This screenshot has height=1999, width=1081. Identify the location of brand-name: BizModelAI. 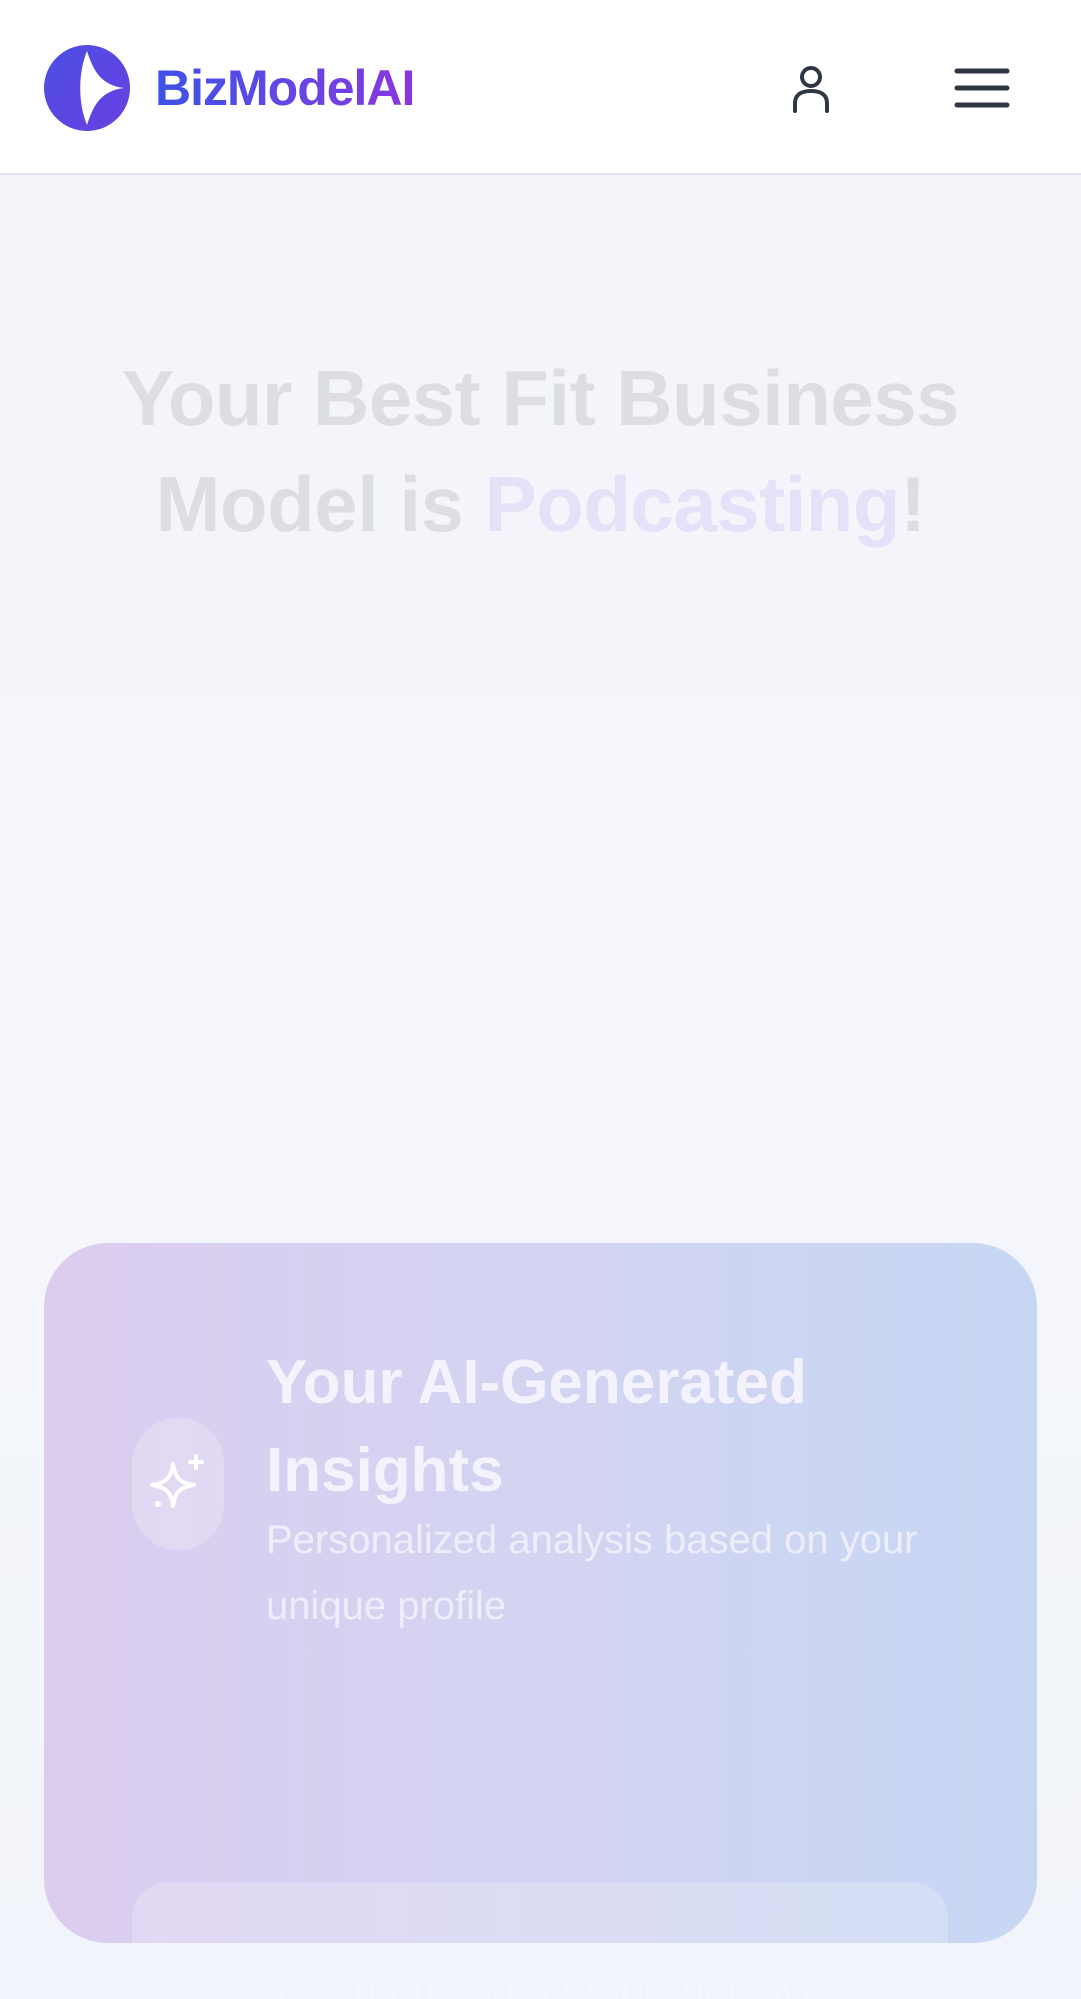
(285, 88).